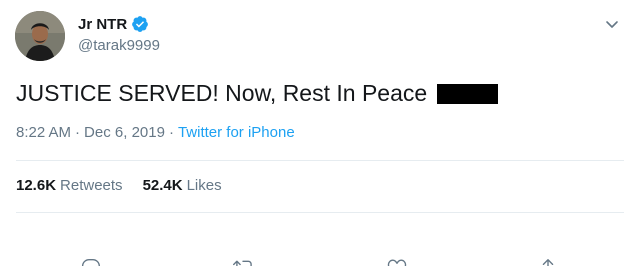 This screenshot has width=640, height=266. I want to click on retweets-stat: 12.6K Retweets, so click(69, 185).